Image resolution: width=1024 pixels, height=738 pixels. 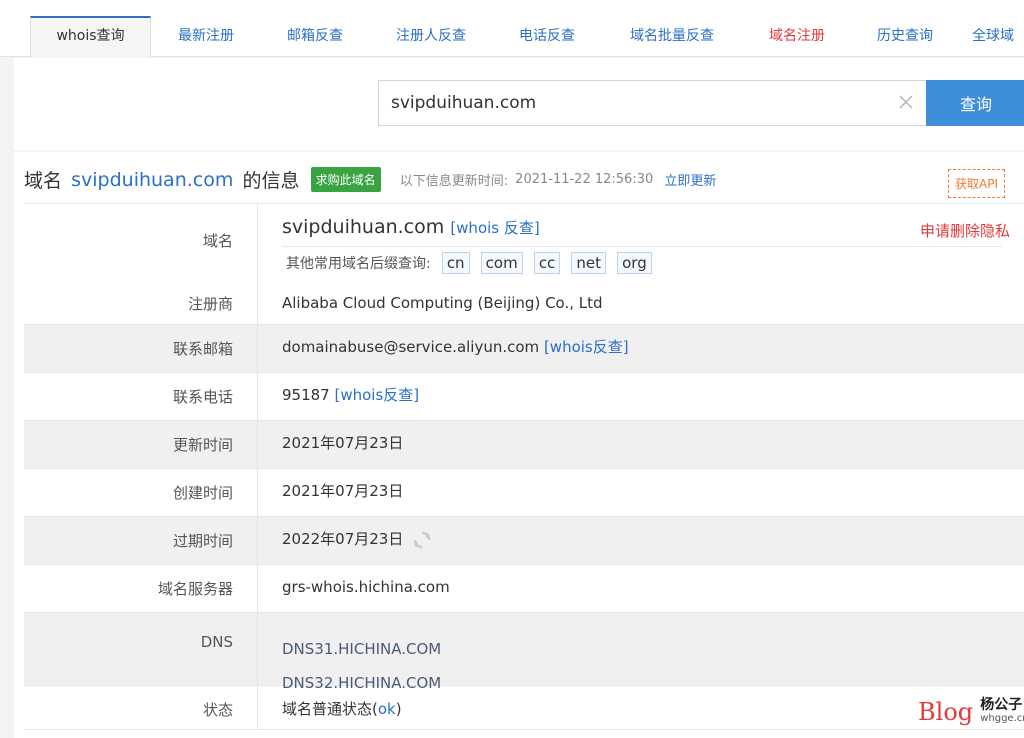 I want to click on domain-label: 域名, so click(x=217, y=241).